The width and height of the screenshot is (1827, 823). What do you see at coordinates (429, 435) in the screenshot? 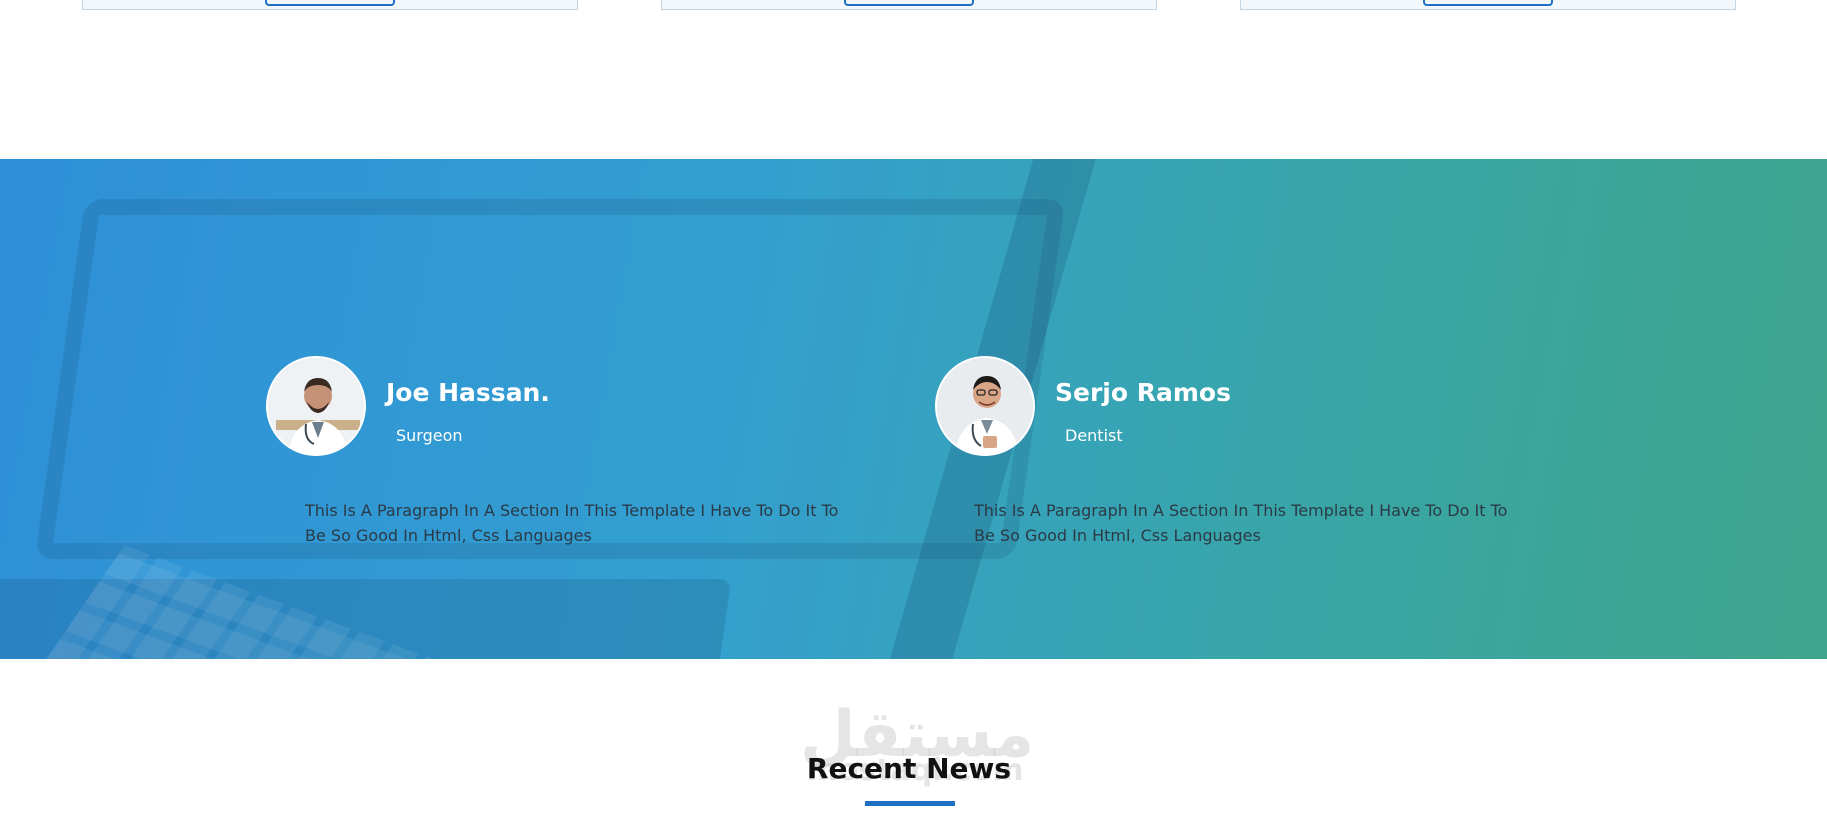
I see `testimonial-role: Surgeon` at bounding box center [429, 435].